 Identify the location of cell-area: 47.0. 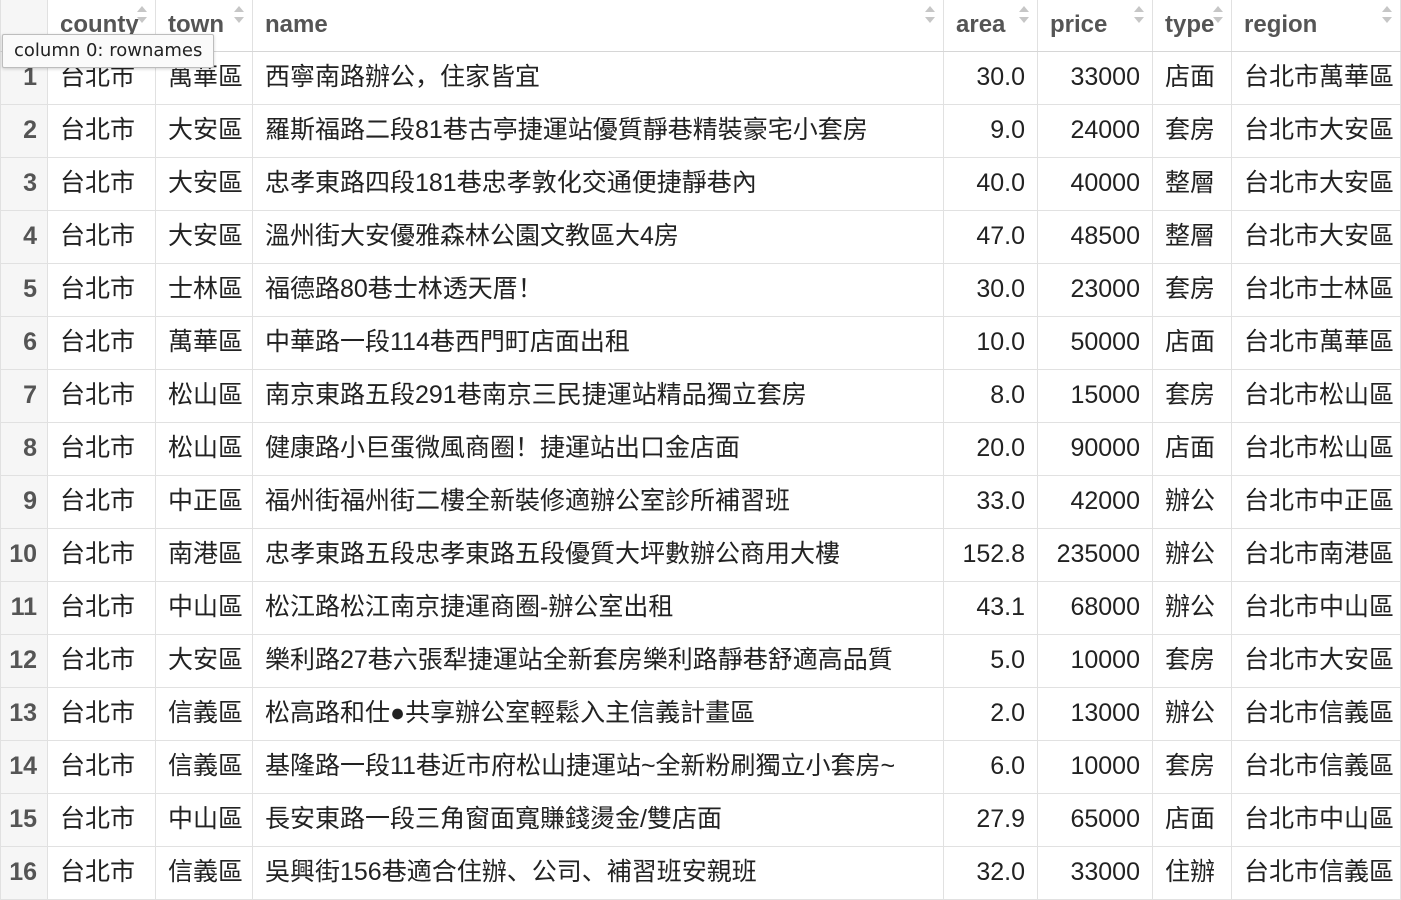
(990, 236).